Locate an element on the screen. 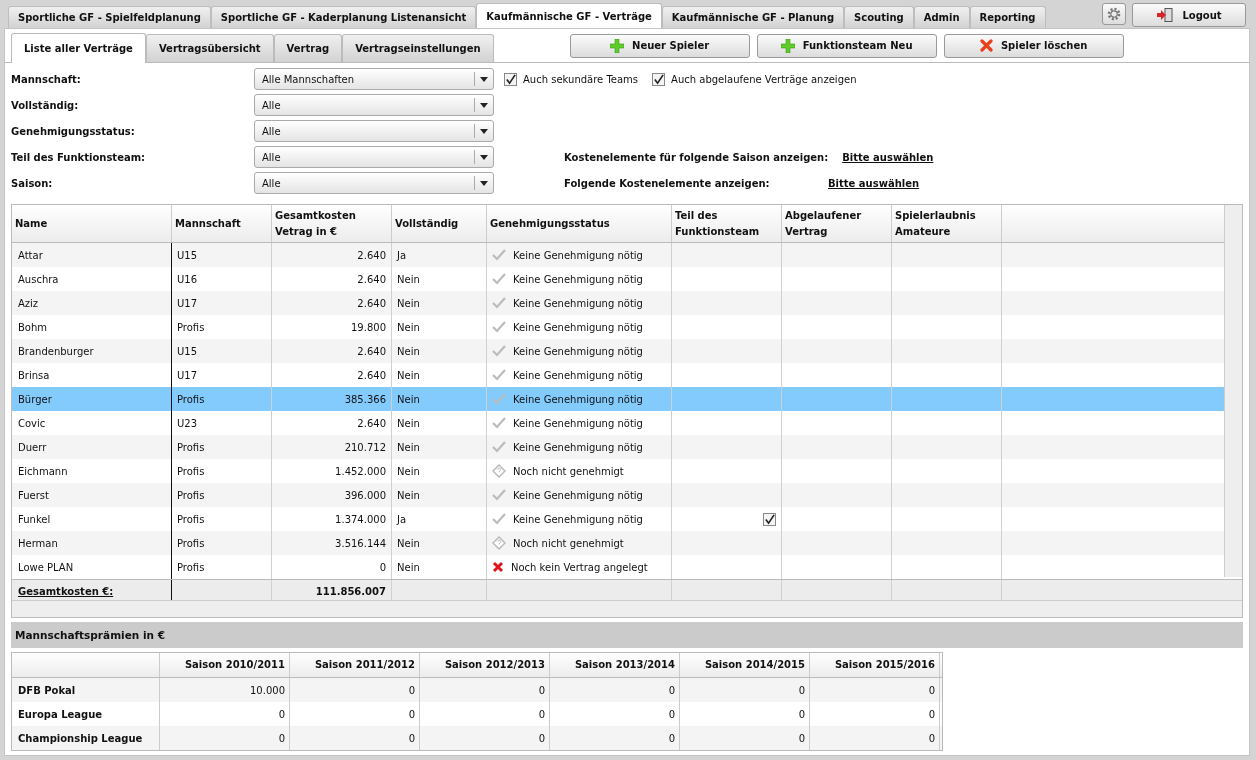  action-button: Funktionsteam Neu is located at coordinates (846, 45).